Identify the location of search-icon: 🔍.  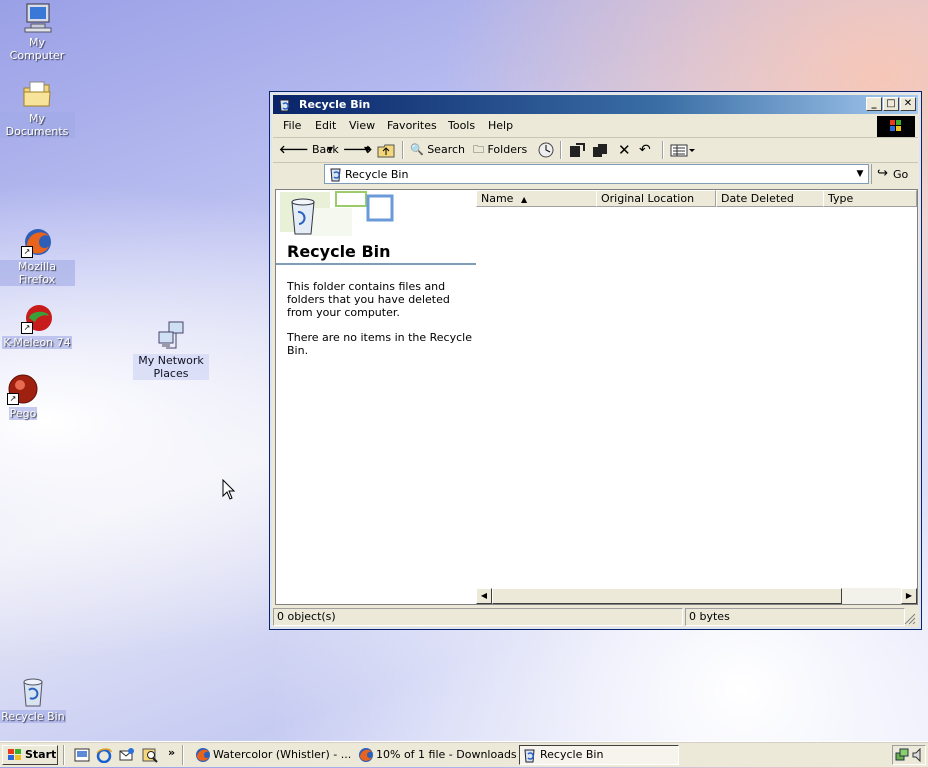
(417, 149).